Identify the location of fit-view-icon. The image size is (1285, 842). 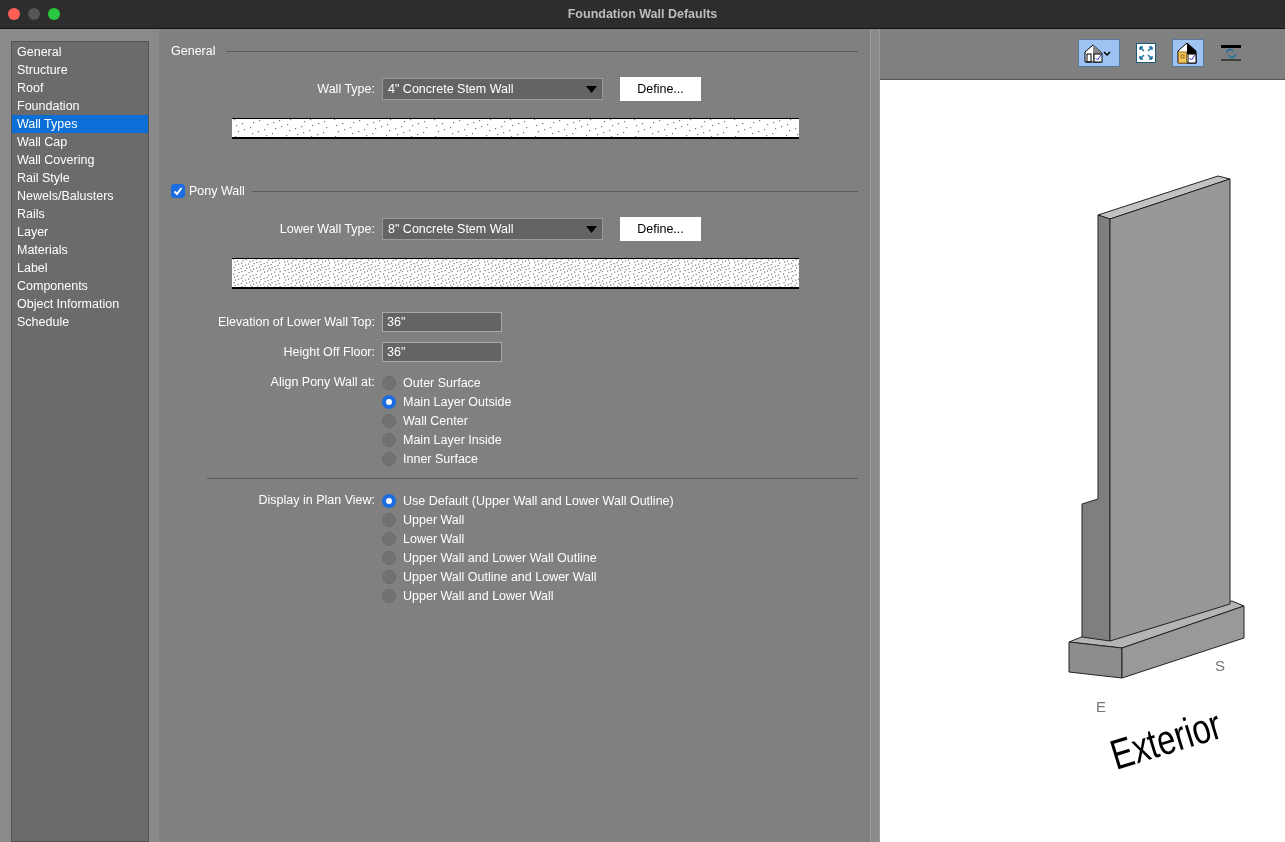
(1146, 52).